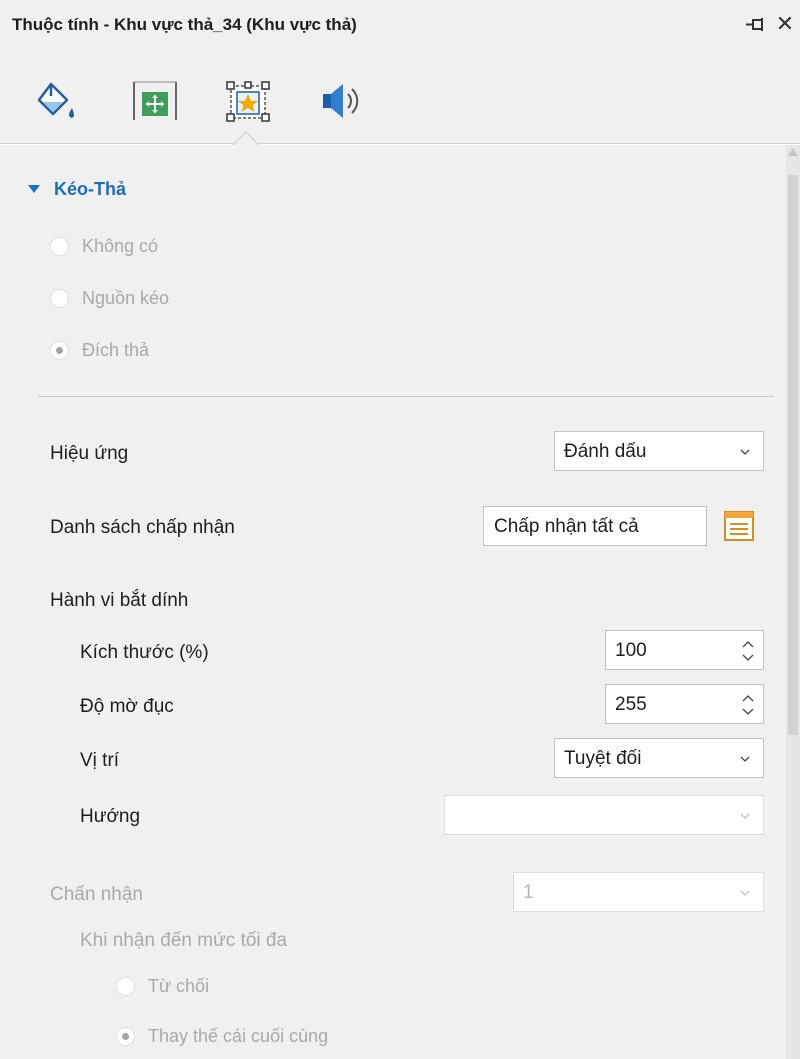 The width and height of the screenshot is (800, 1059). What do you see at coordinates (603, 758) in the screenshot?
I see `position-value: Tuyệt đối` at bounding box center [603, 758].